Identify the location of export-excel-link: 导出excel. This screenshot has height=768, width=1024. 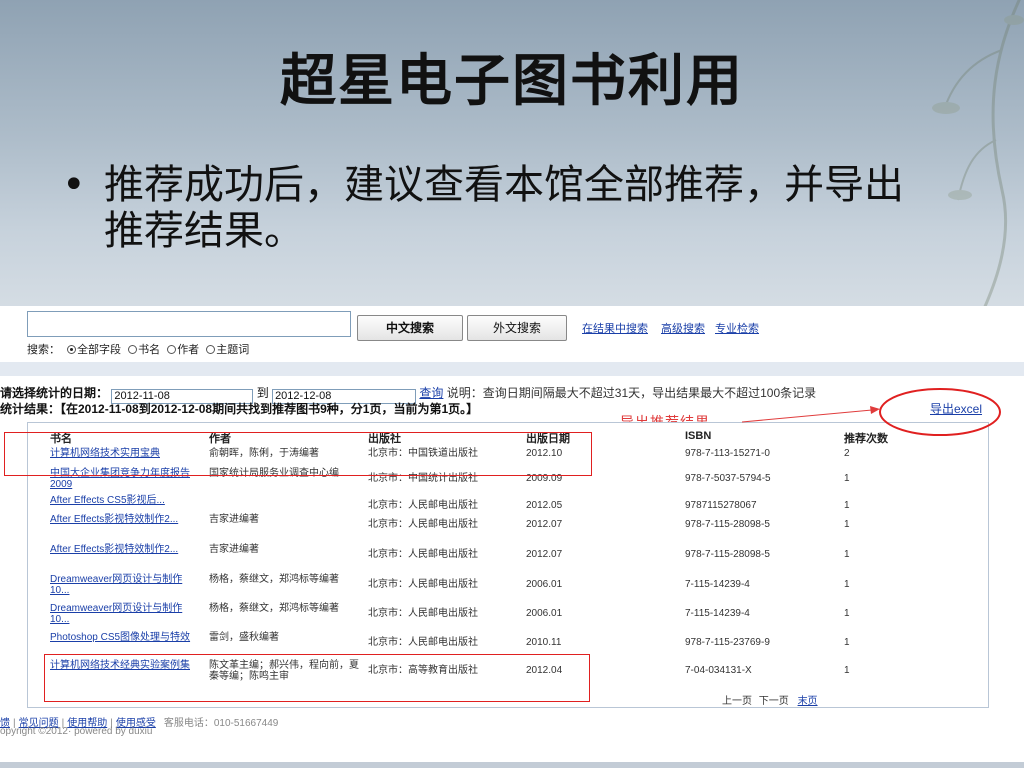
(956, 408).